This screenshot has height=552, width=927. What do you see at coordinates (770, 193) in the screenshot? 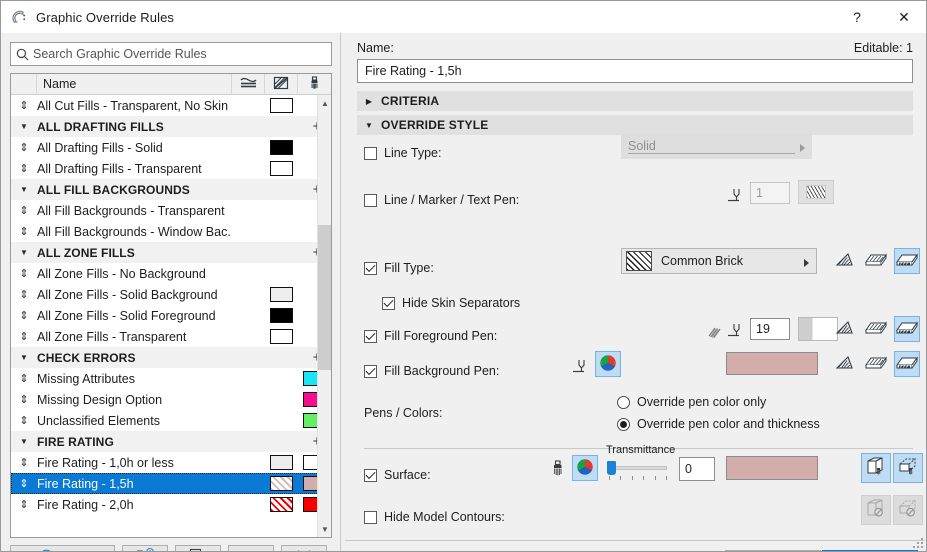
I see `line-pen-number-field: 1` at bounding box center [770, 193].